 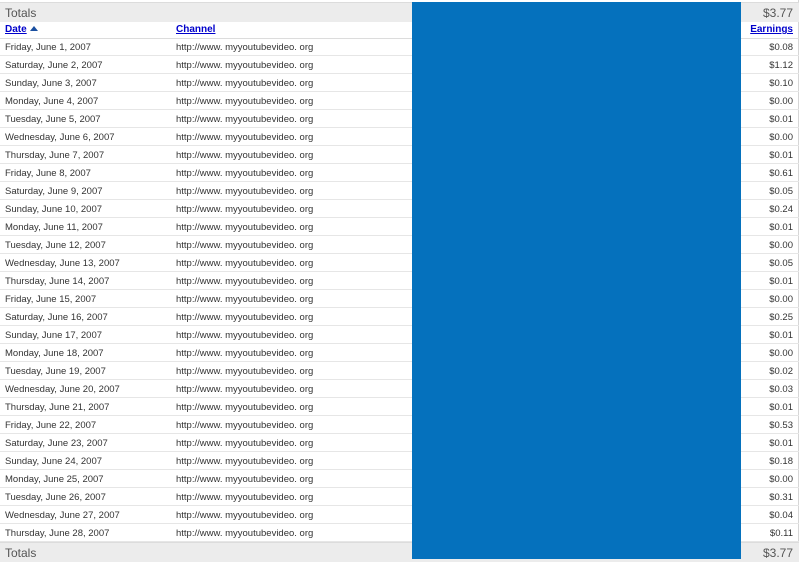 What do you see at coordinates (54, 209) in the screenshot?
I see `date-cell: Sunday, June 10, 2007` at bounding box center [54, 209].